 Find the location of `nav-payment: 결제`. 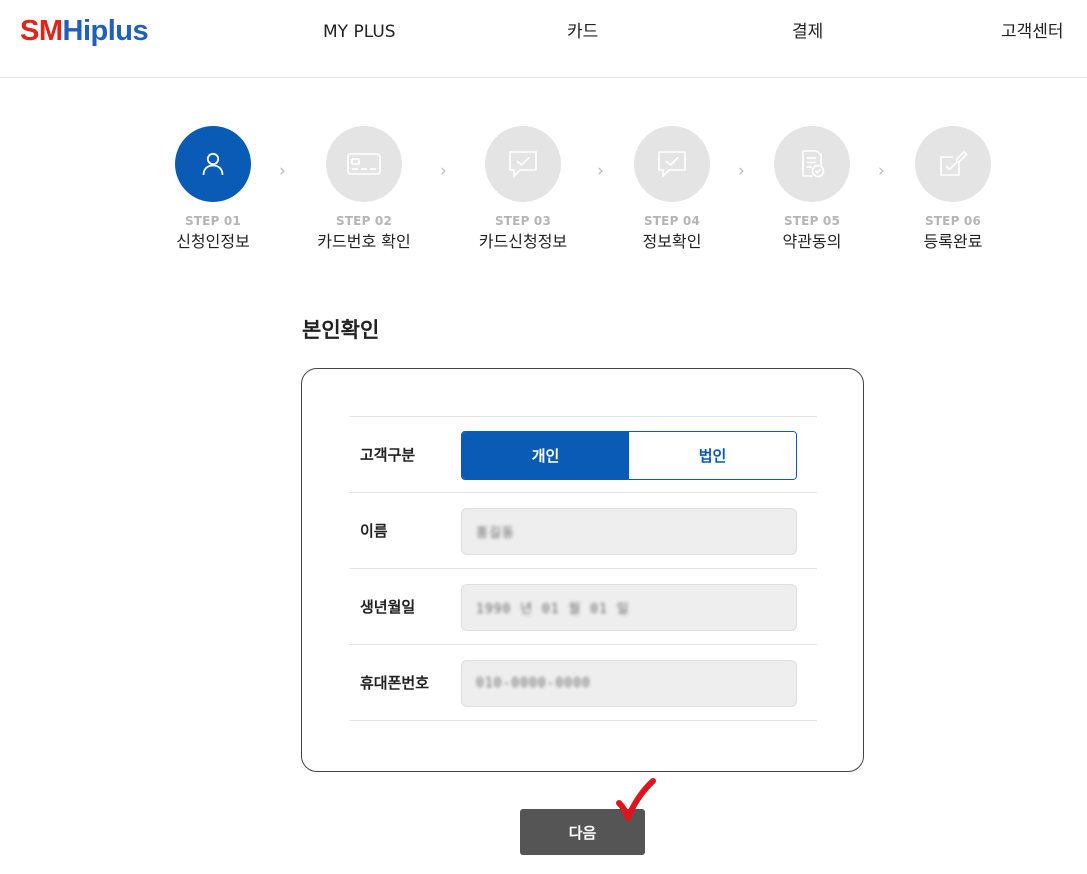

nav-payment: 결제 is located at coordinates (807, 32).